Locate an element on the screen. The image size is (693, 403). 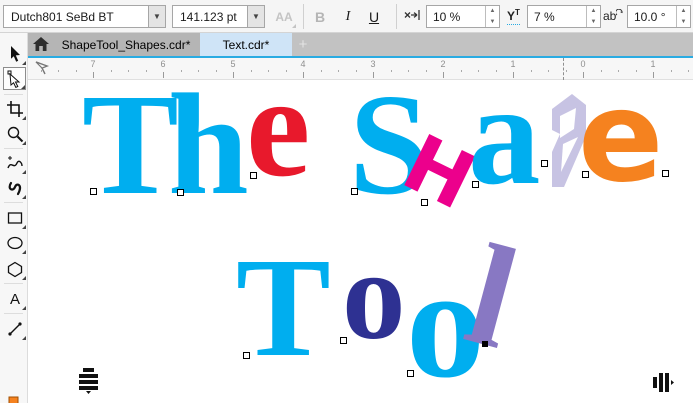
canvas-letter: h is located at coordinates (208, 152).